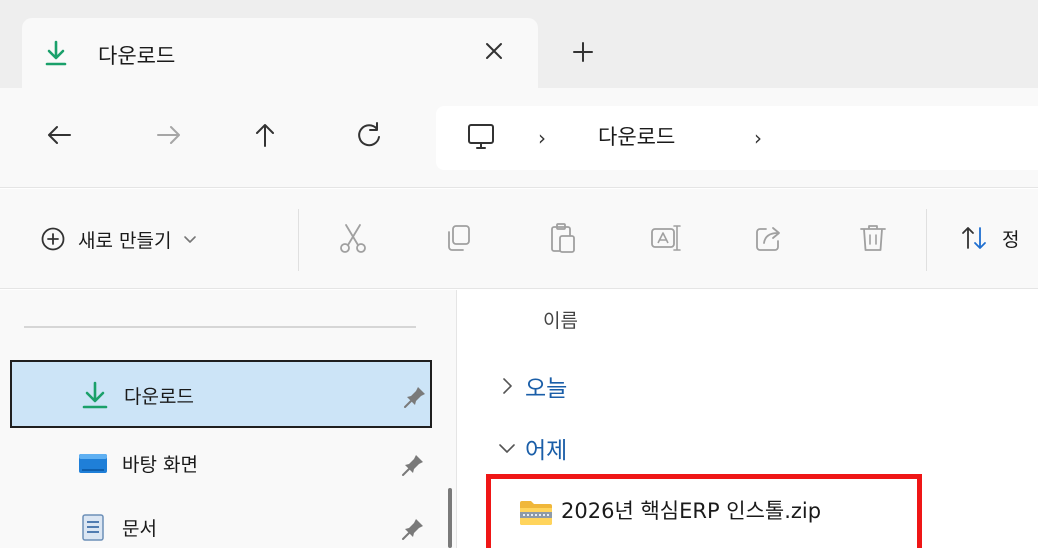 The image size is (1038, 548). Describe the element at coordinates (560, 319) in the screenshot. I see `column-header-name: 이름` at that location.